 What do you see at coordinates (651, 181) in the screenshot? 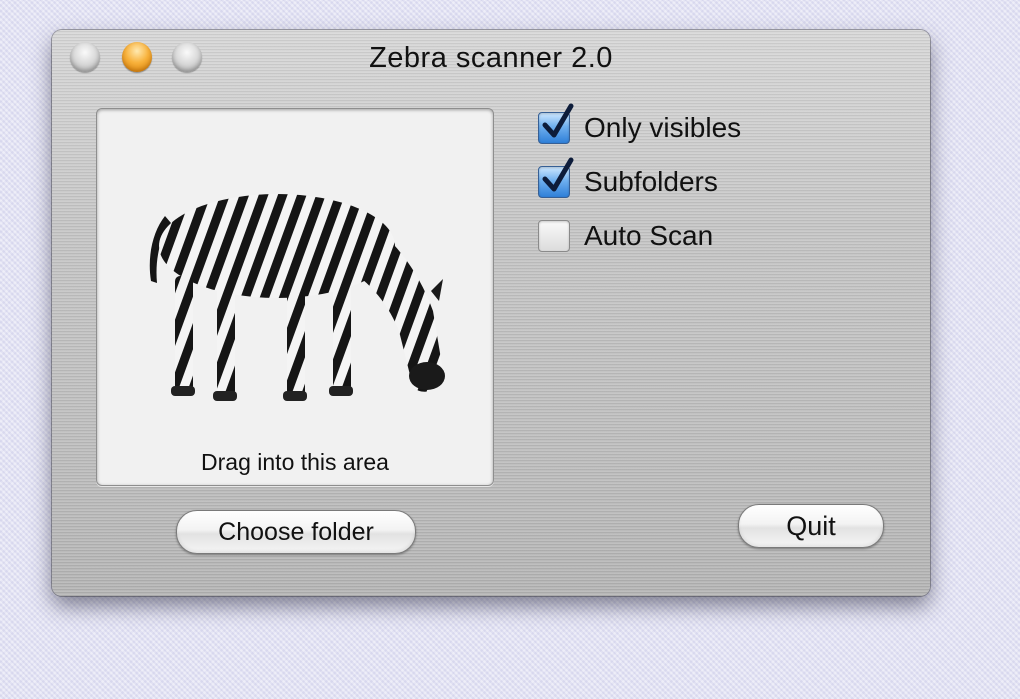
I see `subfolders-label: Subfolders` at bounding box center [651, 181].